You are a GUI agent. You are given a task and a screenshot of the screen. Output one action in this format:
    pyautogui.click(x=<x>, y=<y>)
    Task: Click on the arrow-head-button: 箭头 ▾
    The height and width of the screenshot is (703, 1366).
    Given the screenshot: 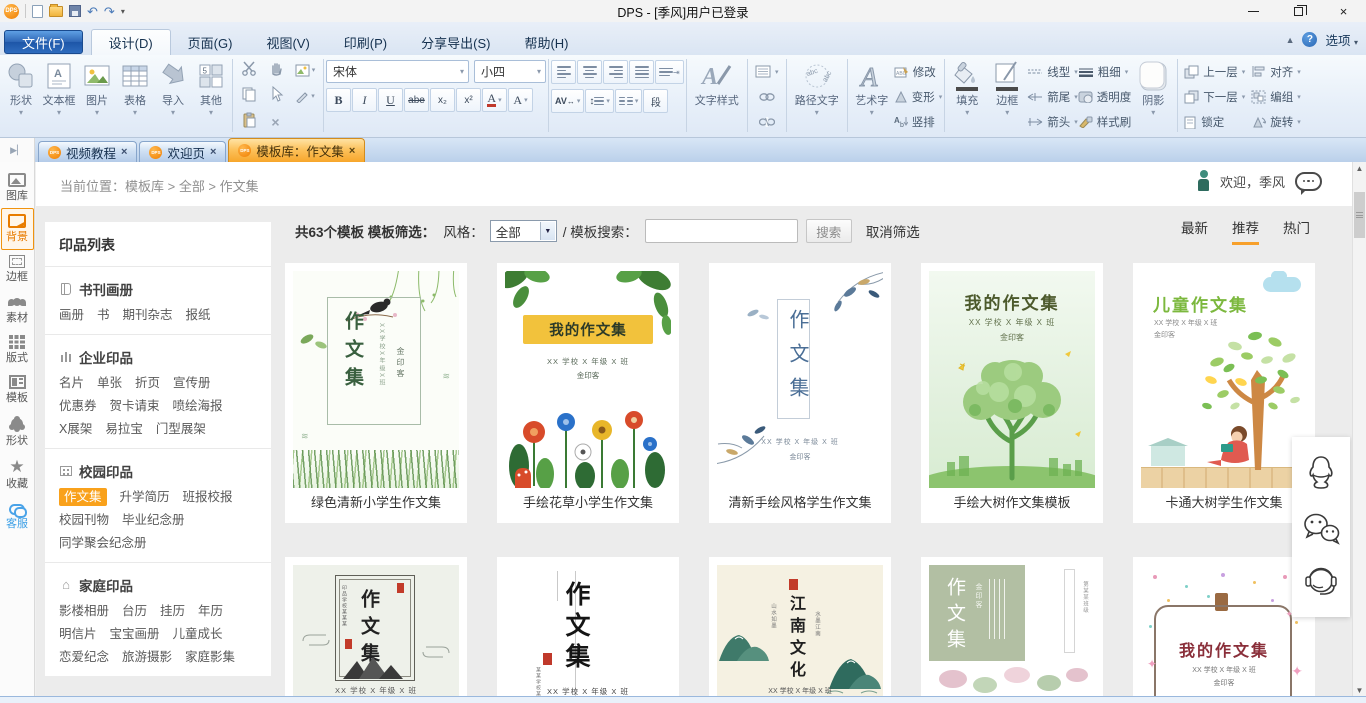 What is the action you would take?
    pyautogui.click(x=1052, y=121)
    